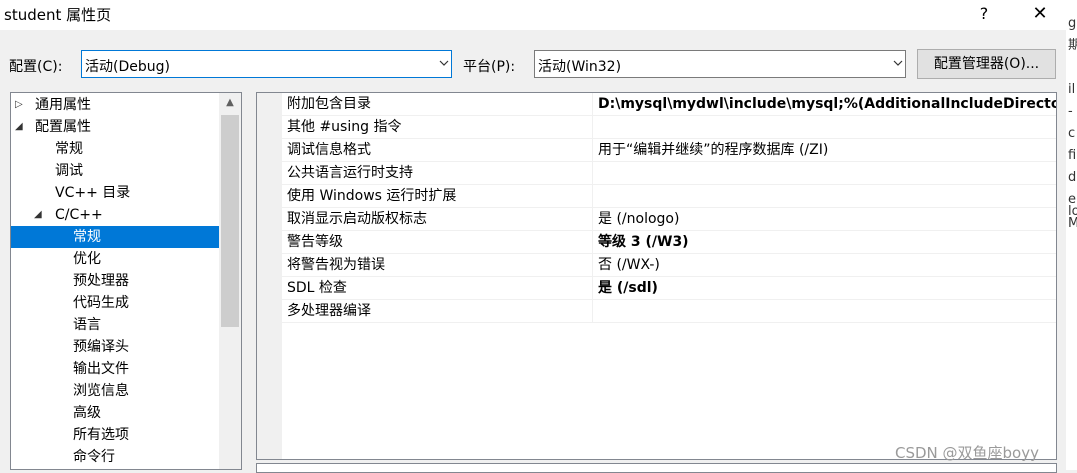 This screenshot has width=1077, height=473. Describe the element at coordinates (36, 67) in the screenshot. I see `config-label: 配置(C):` at that location.